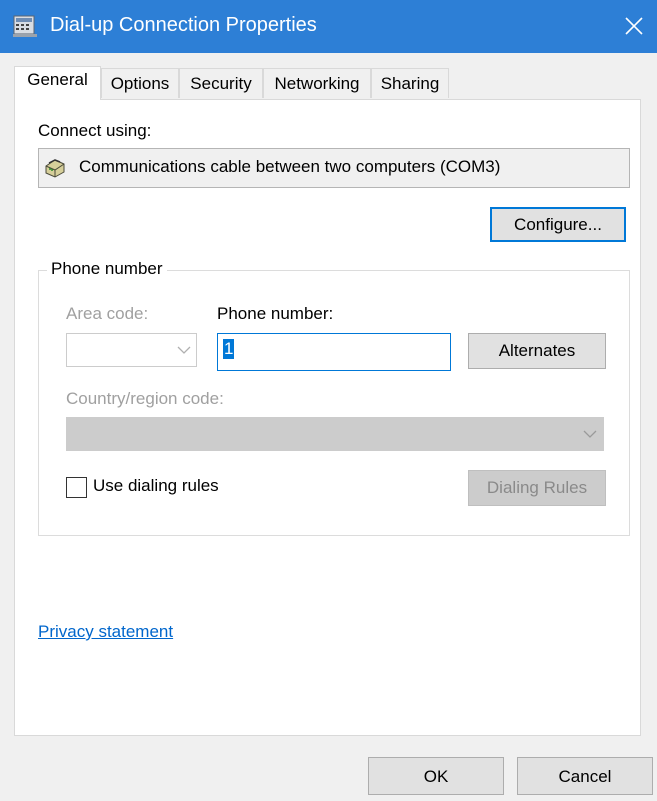 The width and height of the screenshot is (657, 801). Describe the element at coordinates (221, 83) in the screenshot. I see `tab-security: Security` at that location.